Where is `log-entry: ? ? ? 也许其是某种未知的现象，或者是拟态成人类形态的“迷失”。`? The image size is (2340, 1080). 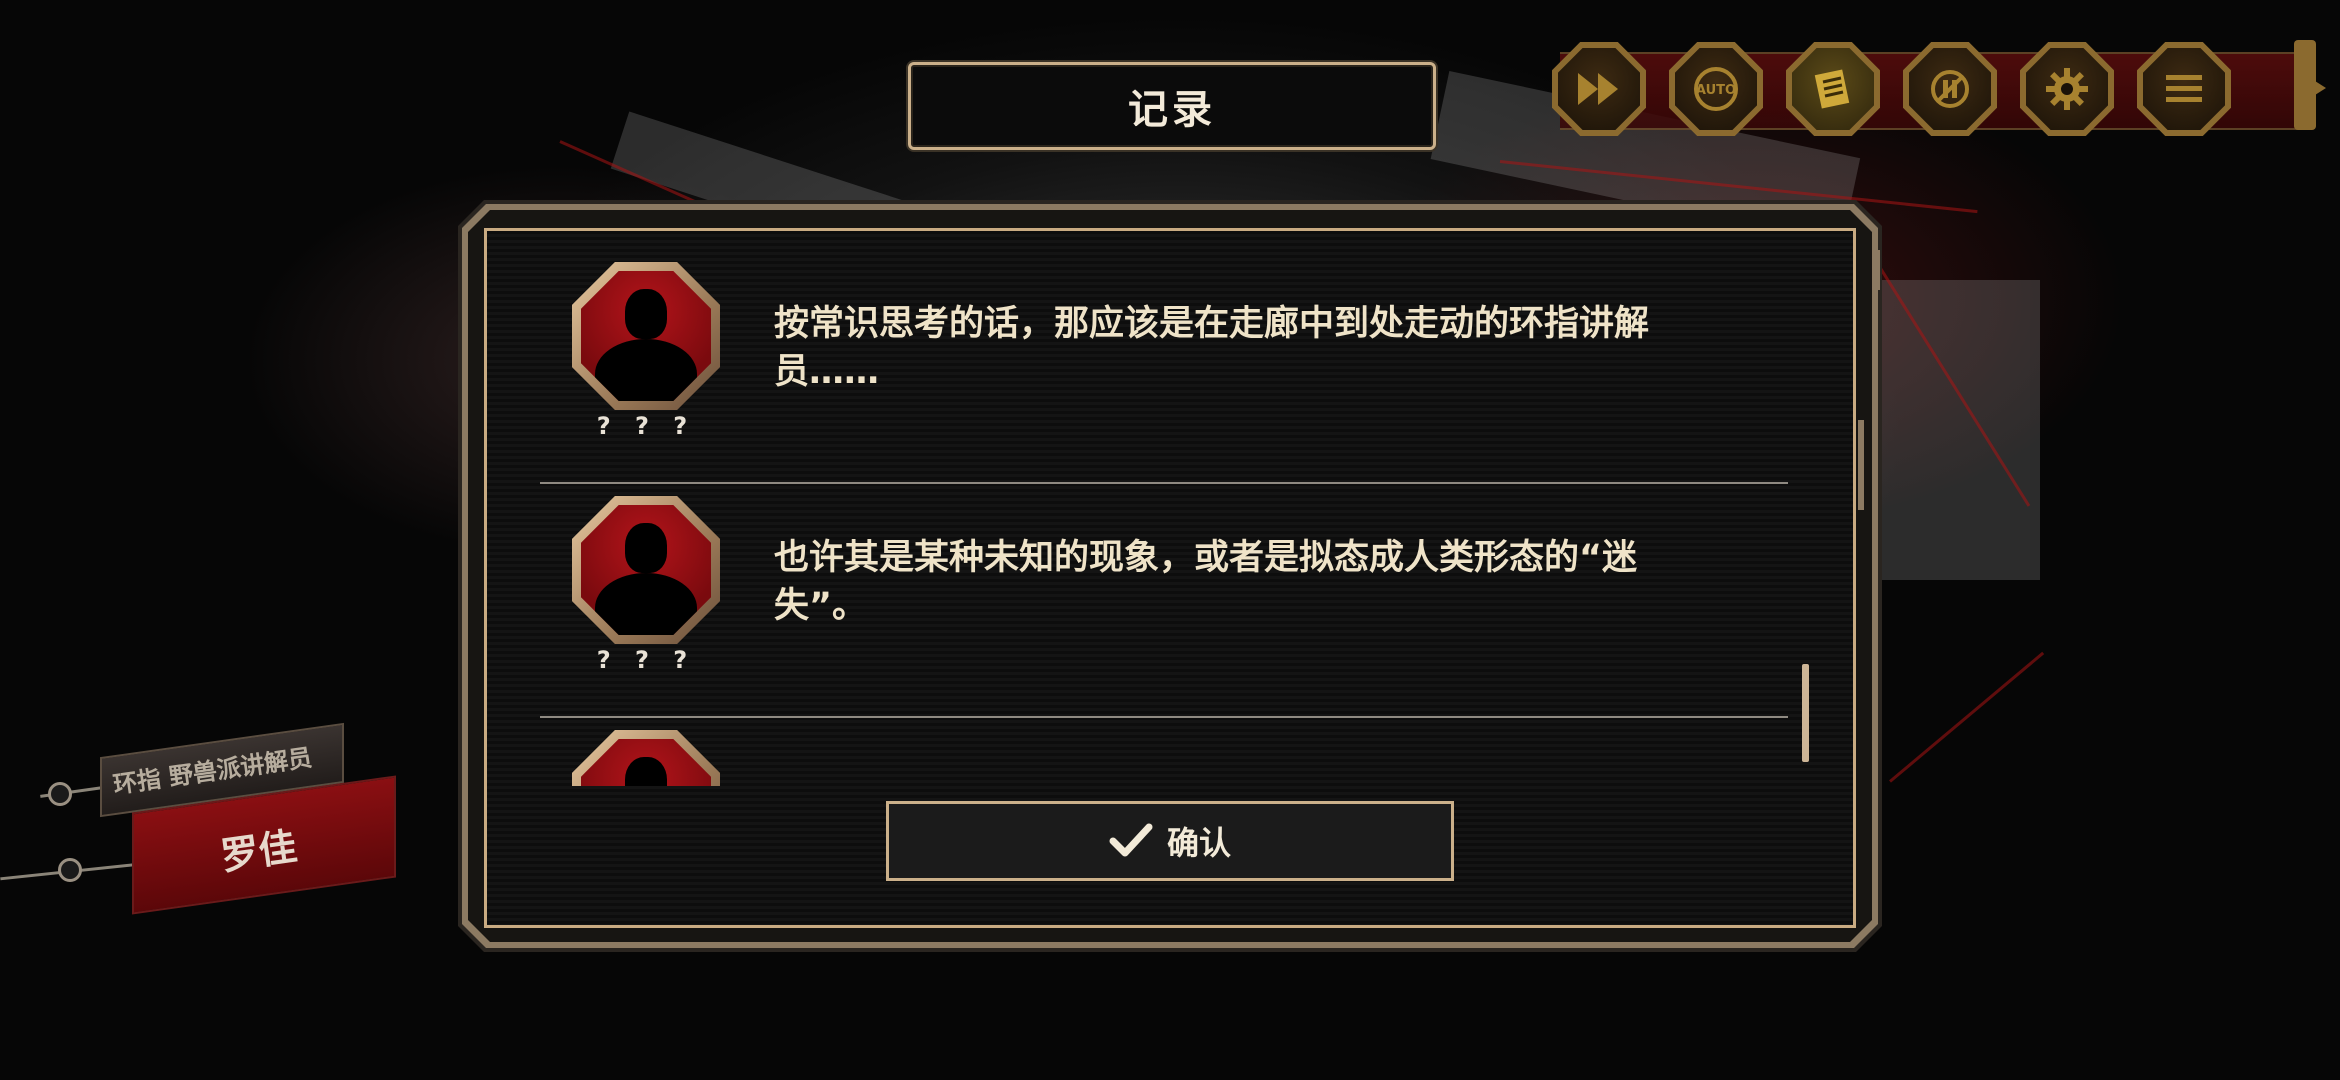
log-entry: ? ? ? 也许其是某种未知的现象，或者是拟态成人类形态的“迷失”。 is located at coordinates (1165, 601).